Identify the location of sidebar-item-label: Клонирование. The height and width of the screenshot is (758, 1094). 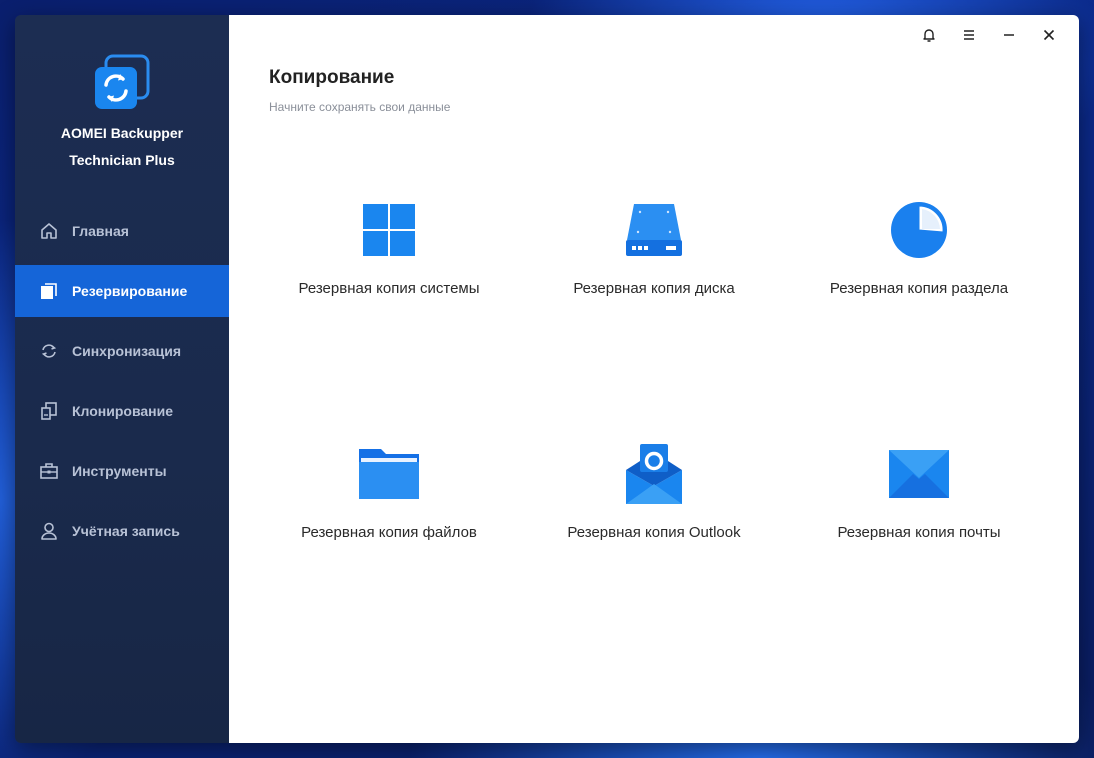
(123, 411).